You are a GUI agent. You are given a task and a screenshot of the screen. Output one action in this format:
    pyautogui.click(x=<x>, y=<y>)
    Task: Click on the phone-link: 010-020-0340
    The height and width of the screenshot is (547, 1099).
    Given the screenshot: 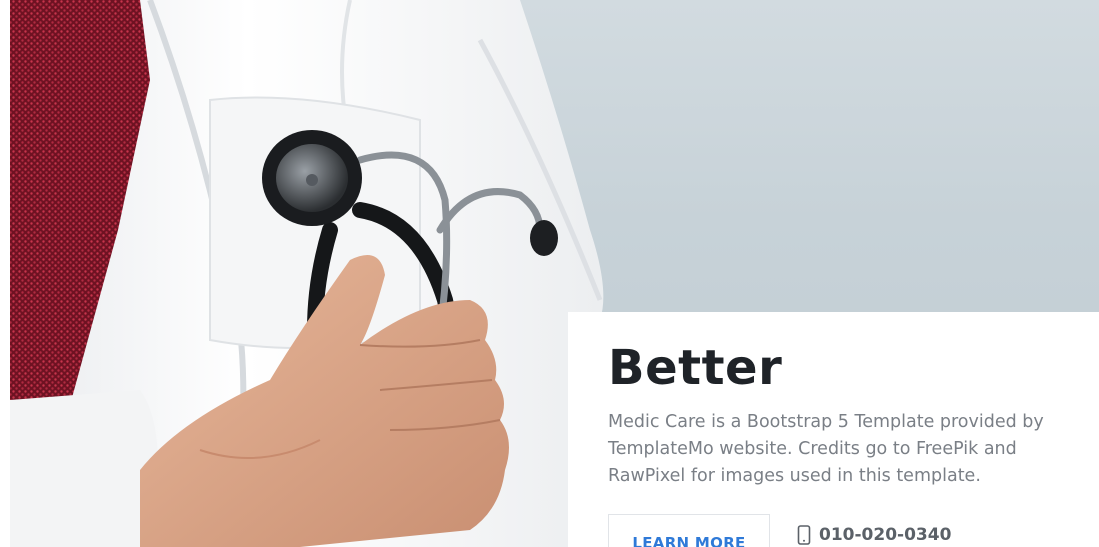 What is the action you would take?
    pyautogui.click(x=873, y=535)
    